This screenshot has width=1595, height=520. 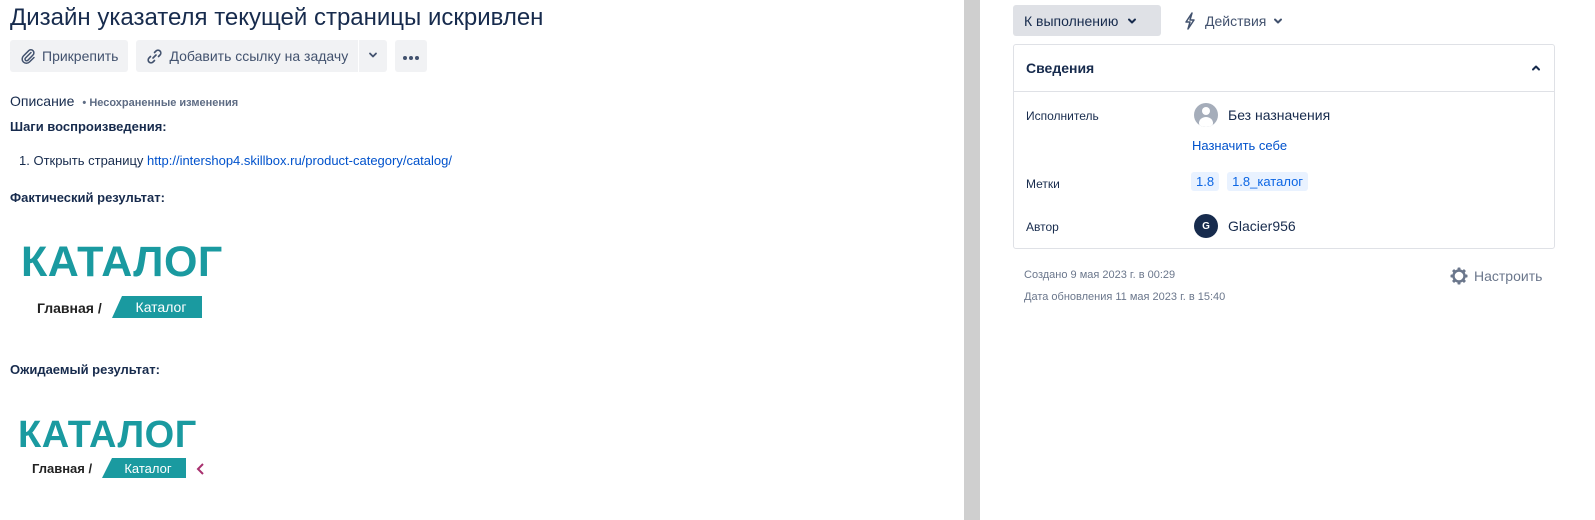 I want to click on actions-button: Действия, so click(x=1233, y=20).